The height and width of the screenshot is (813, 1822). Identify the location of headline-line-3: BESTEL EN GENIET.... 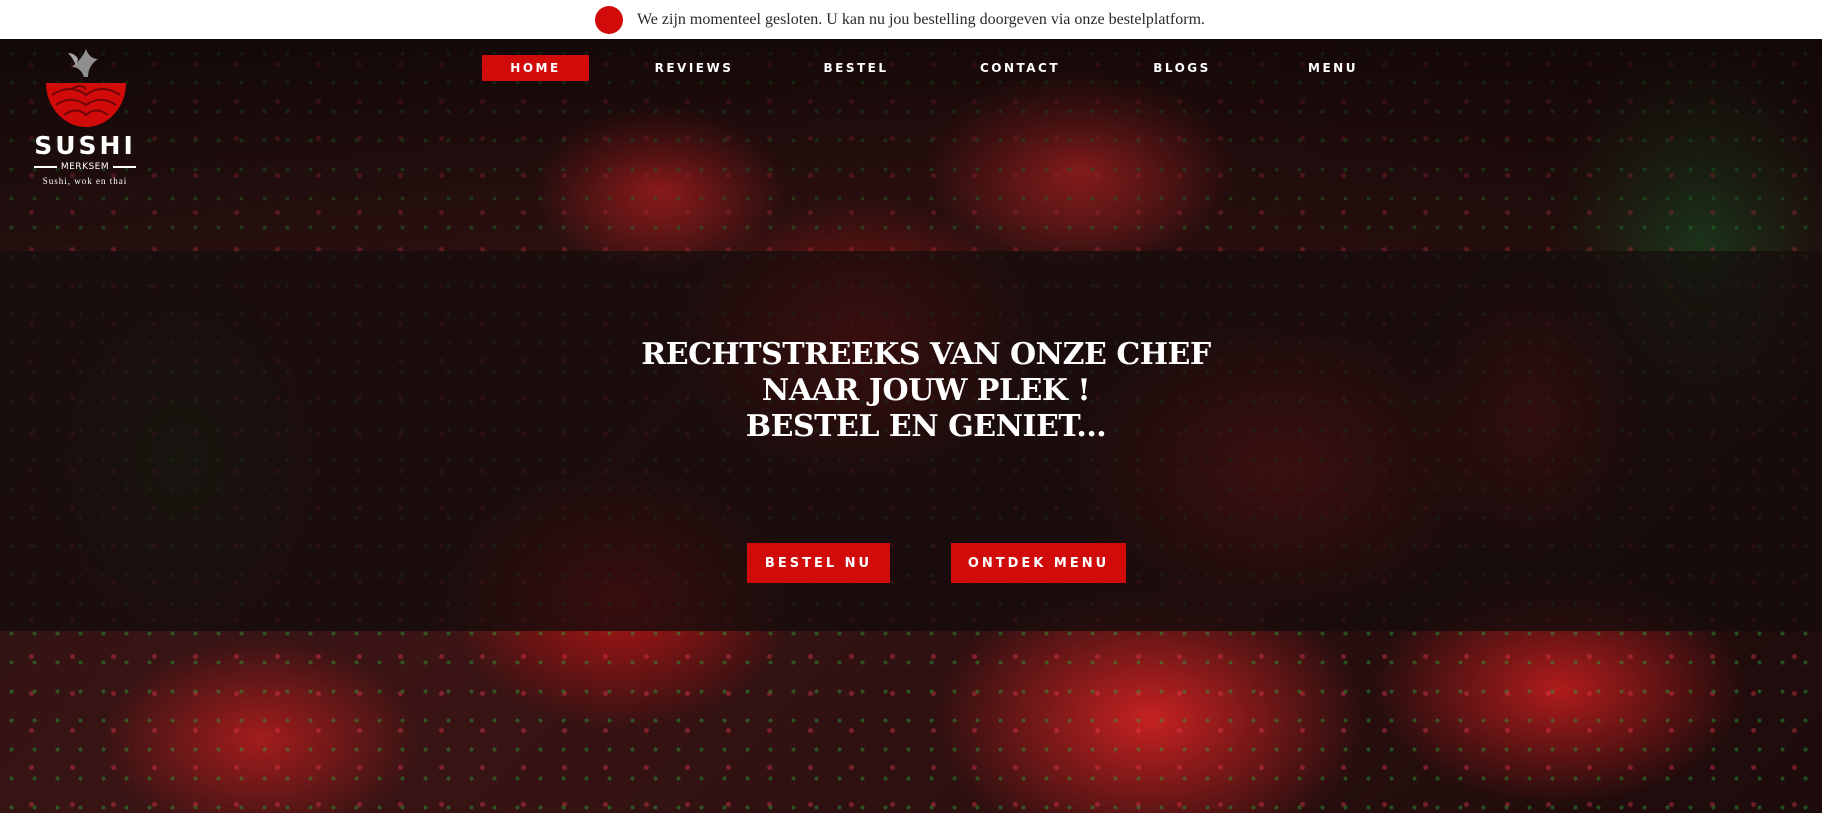
(926, 426).